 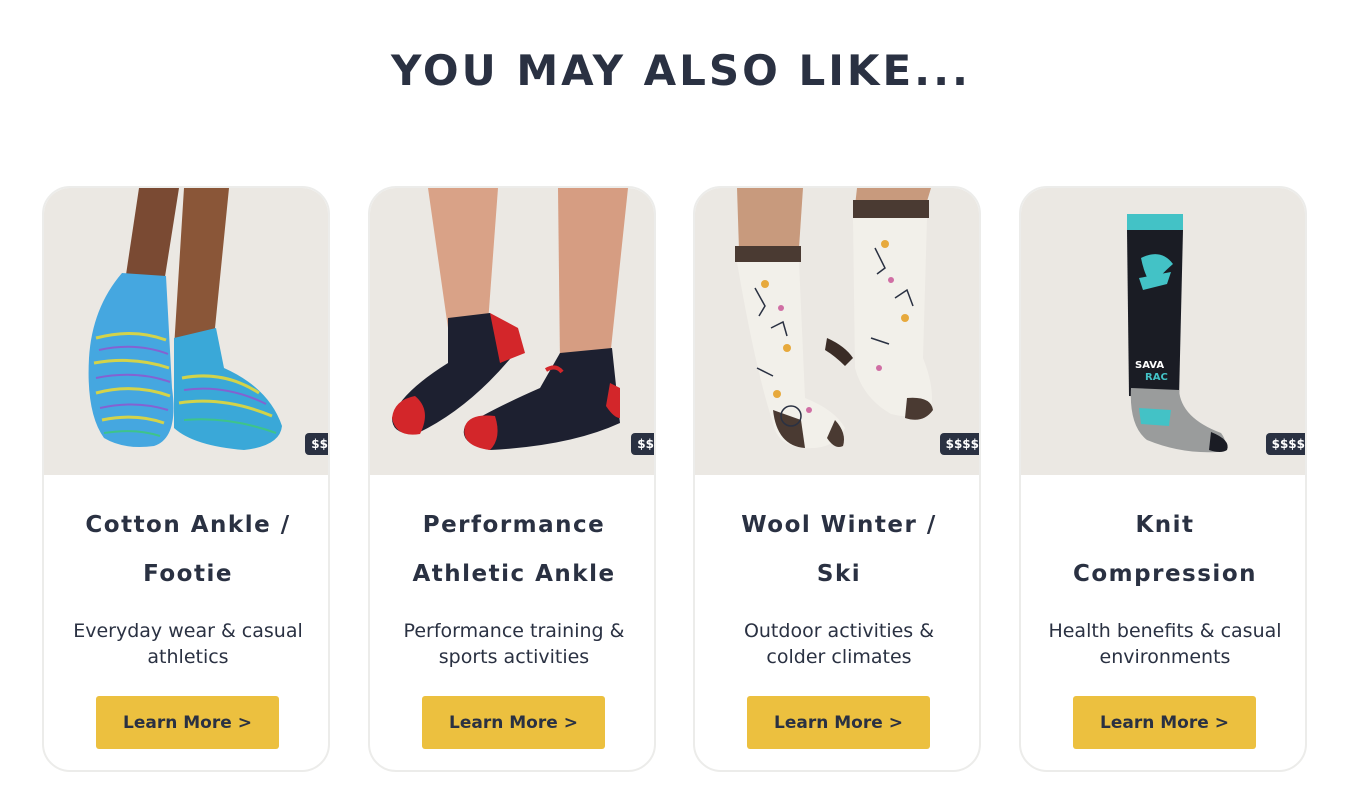 I want to click on product-description: Performance training & sports activities, so click(x=514, y=644).